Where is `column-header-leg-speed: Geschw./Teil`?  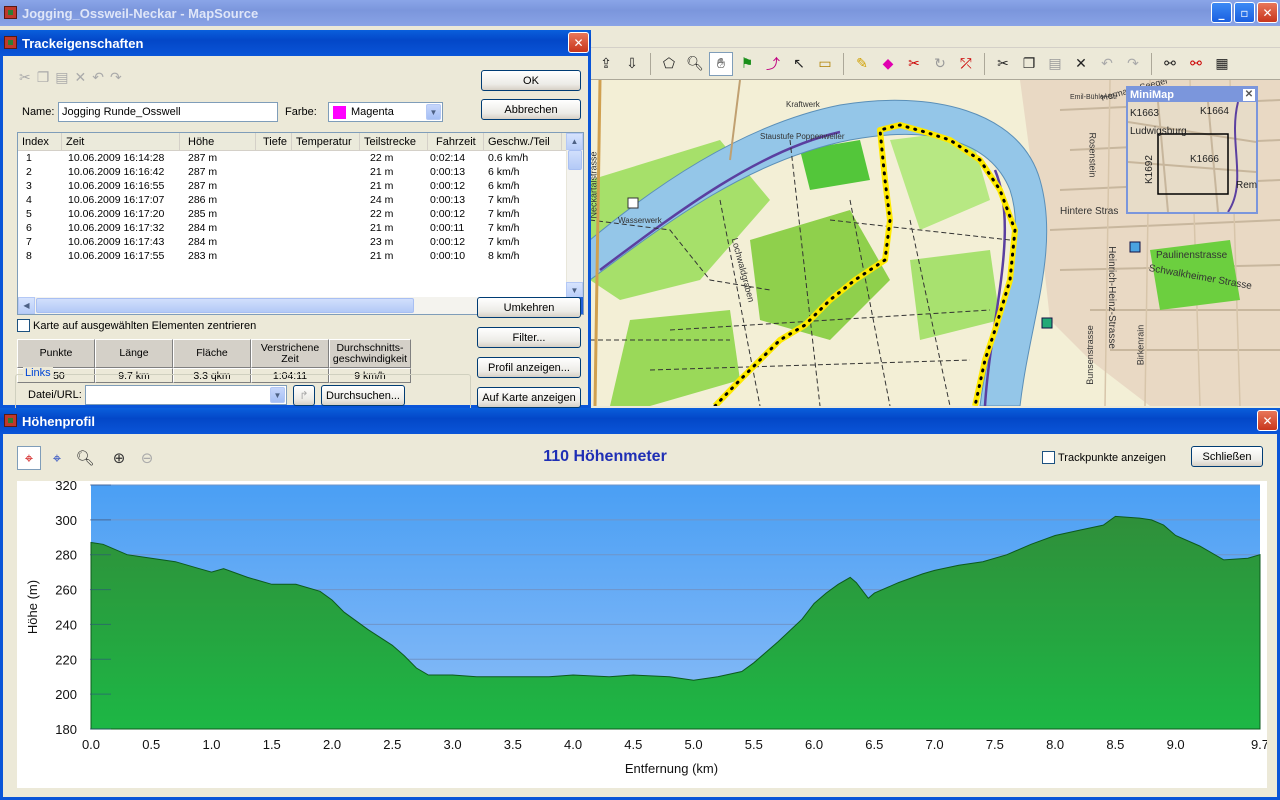
column-header-leg-speed: Geschw./Teil is located at coordinates (523, 141).